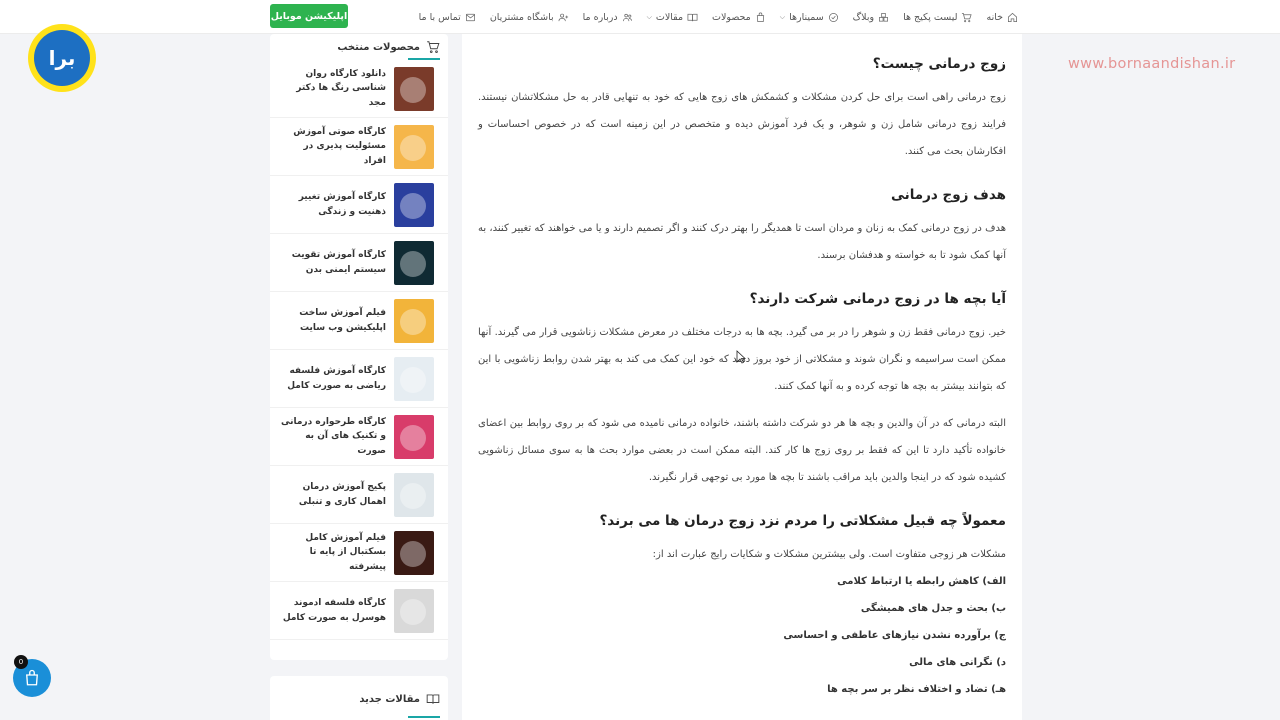  I want to click on featured-products-header: محصولات منتخب, so click(359, 47).